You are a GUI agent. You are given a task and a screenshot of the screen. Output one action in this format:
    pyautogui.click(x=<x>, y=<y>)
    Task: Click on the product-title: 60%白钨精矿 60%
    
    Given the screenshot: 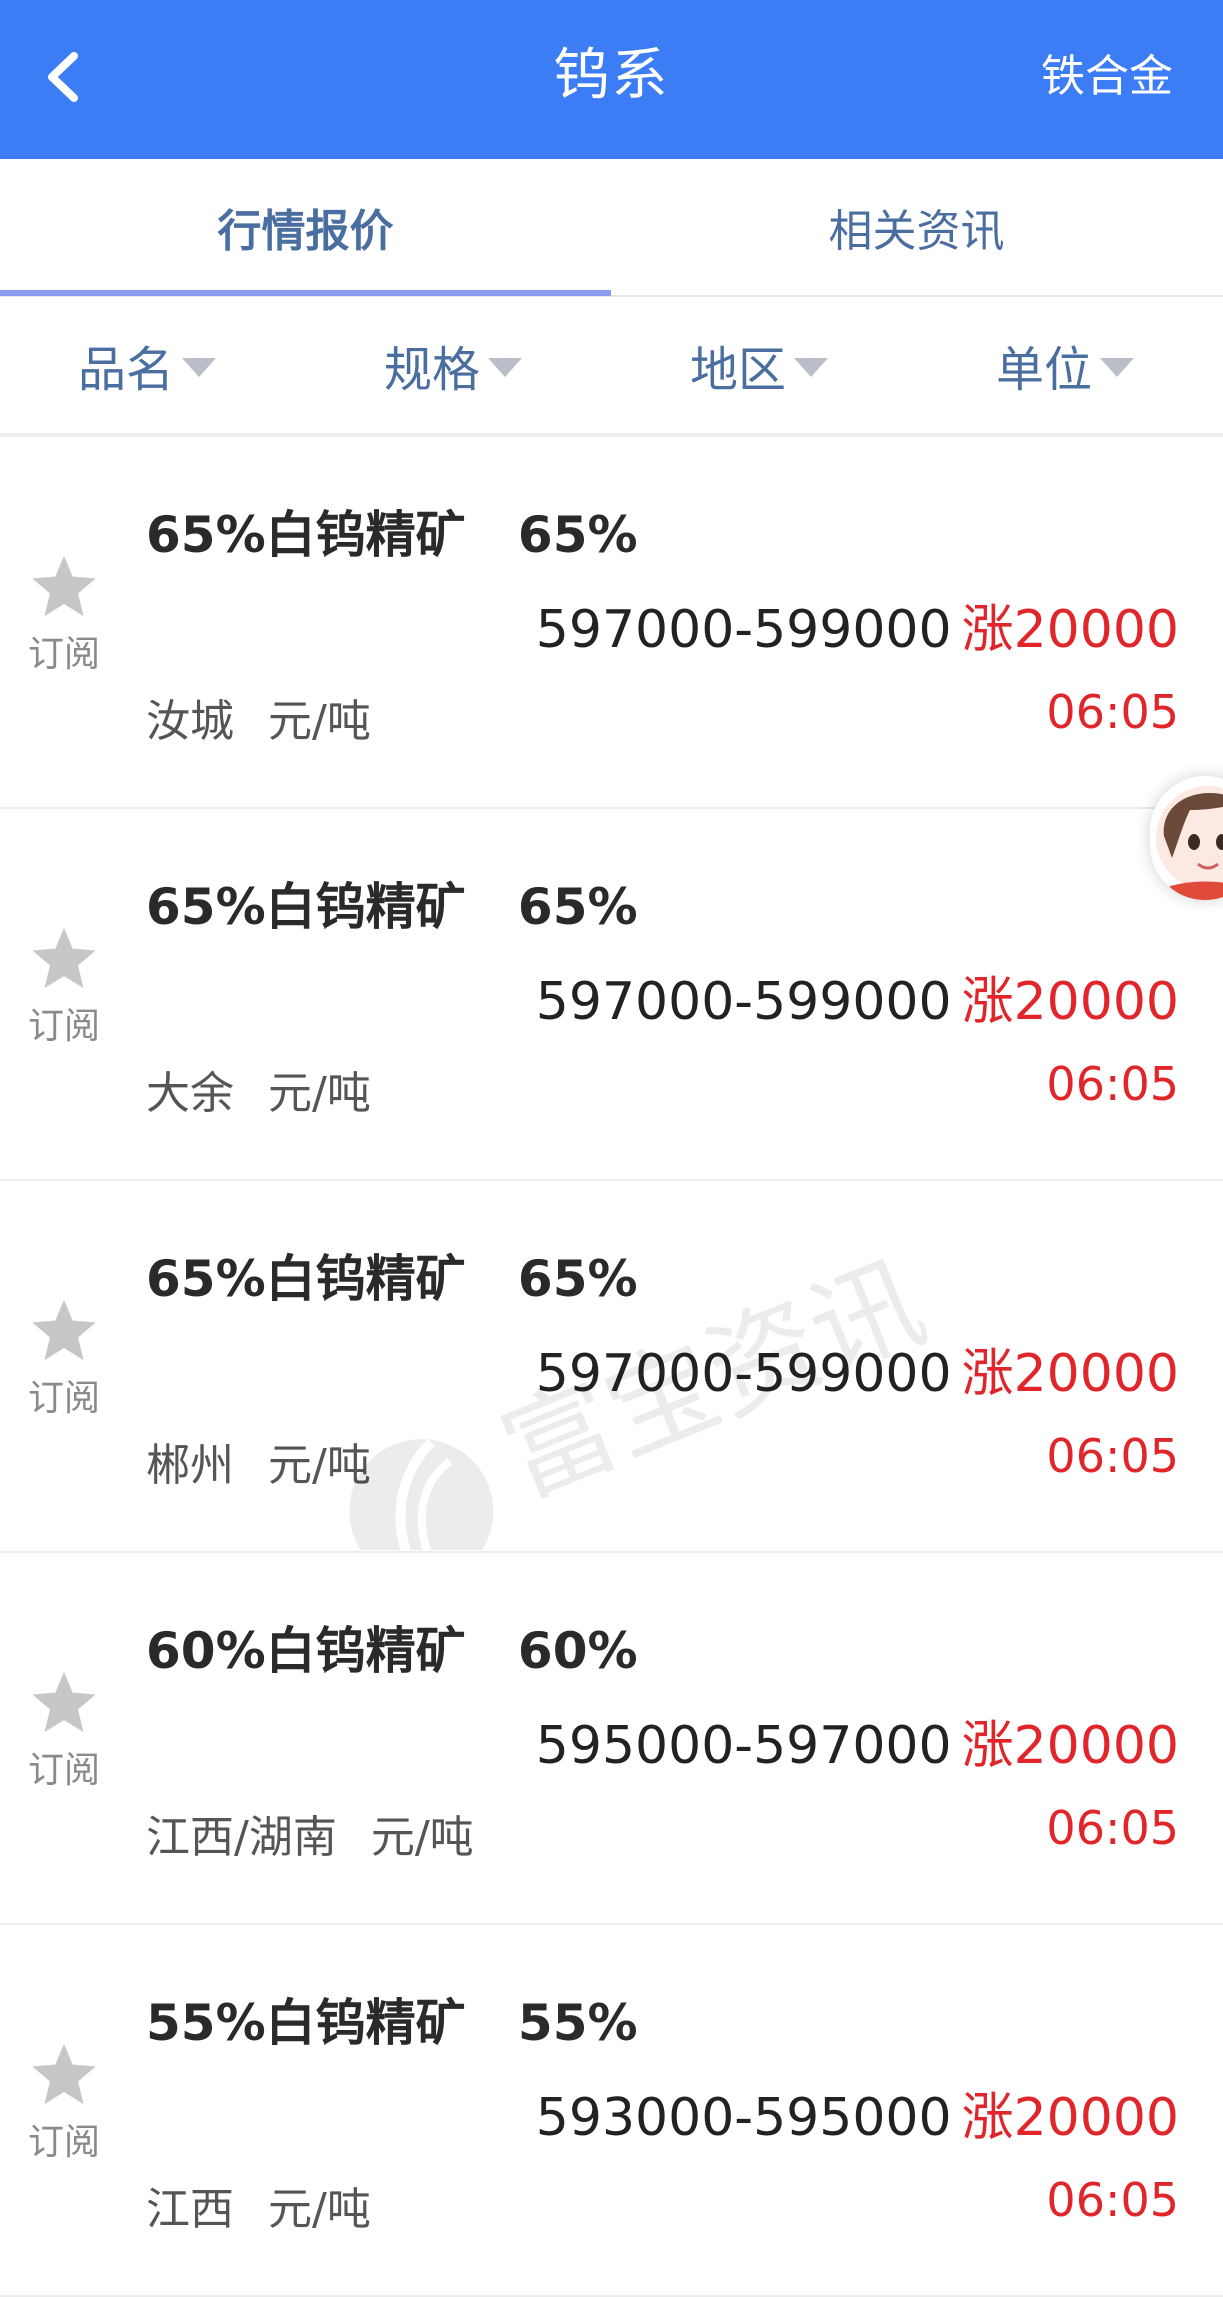 What is the action you would take?
    pyautogui.click(x=392, y=1647)
    